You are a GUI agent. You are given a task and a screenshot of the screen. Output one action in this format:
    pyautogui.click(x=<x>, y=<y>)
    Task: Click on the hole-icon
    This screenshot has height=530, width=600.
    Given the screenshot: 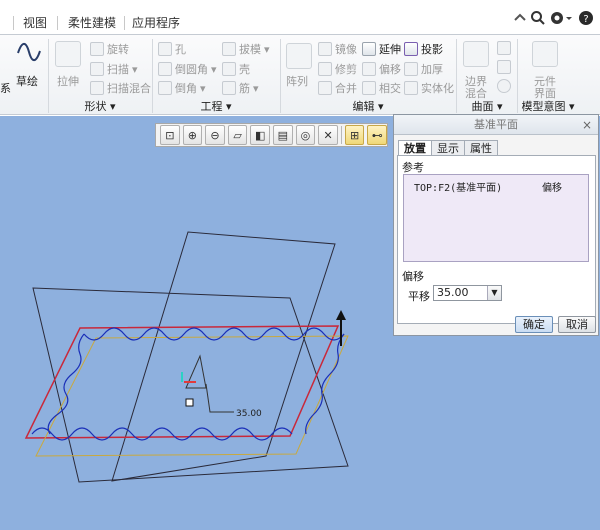 What is the action you would take?
    pyautogui.click(x=165, y=49)
    